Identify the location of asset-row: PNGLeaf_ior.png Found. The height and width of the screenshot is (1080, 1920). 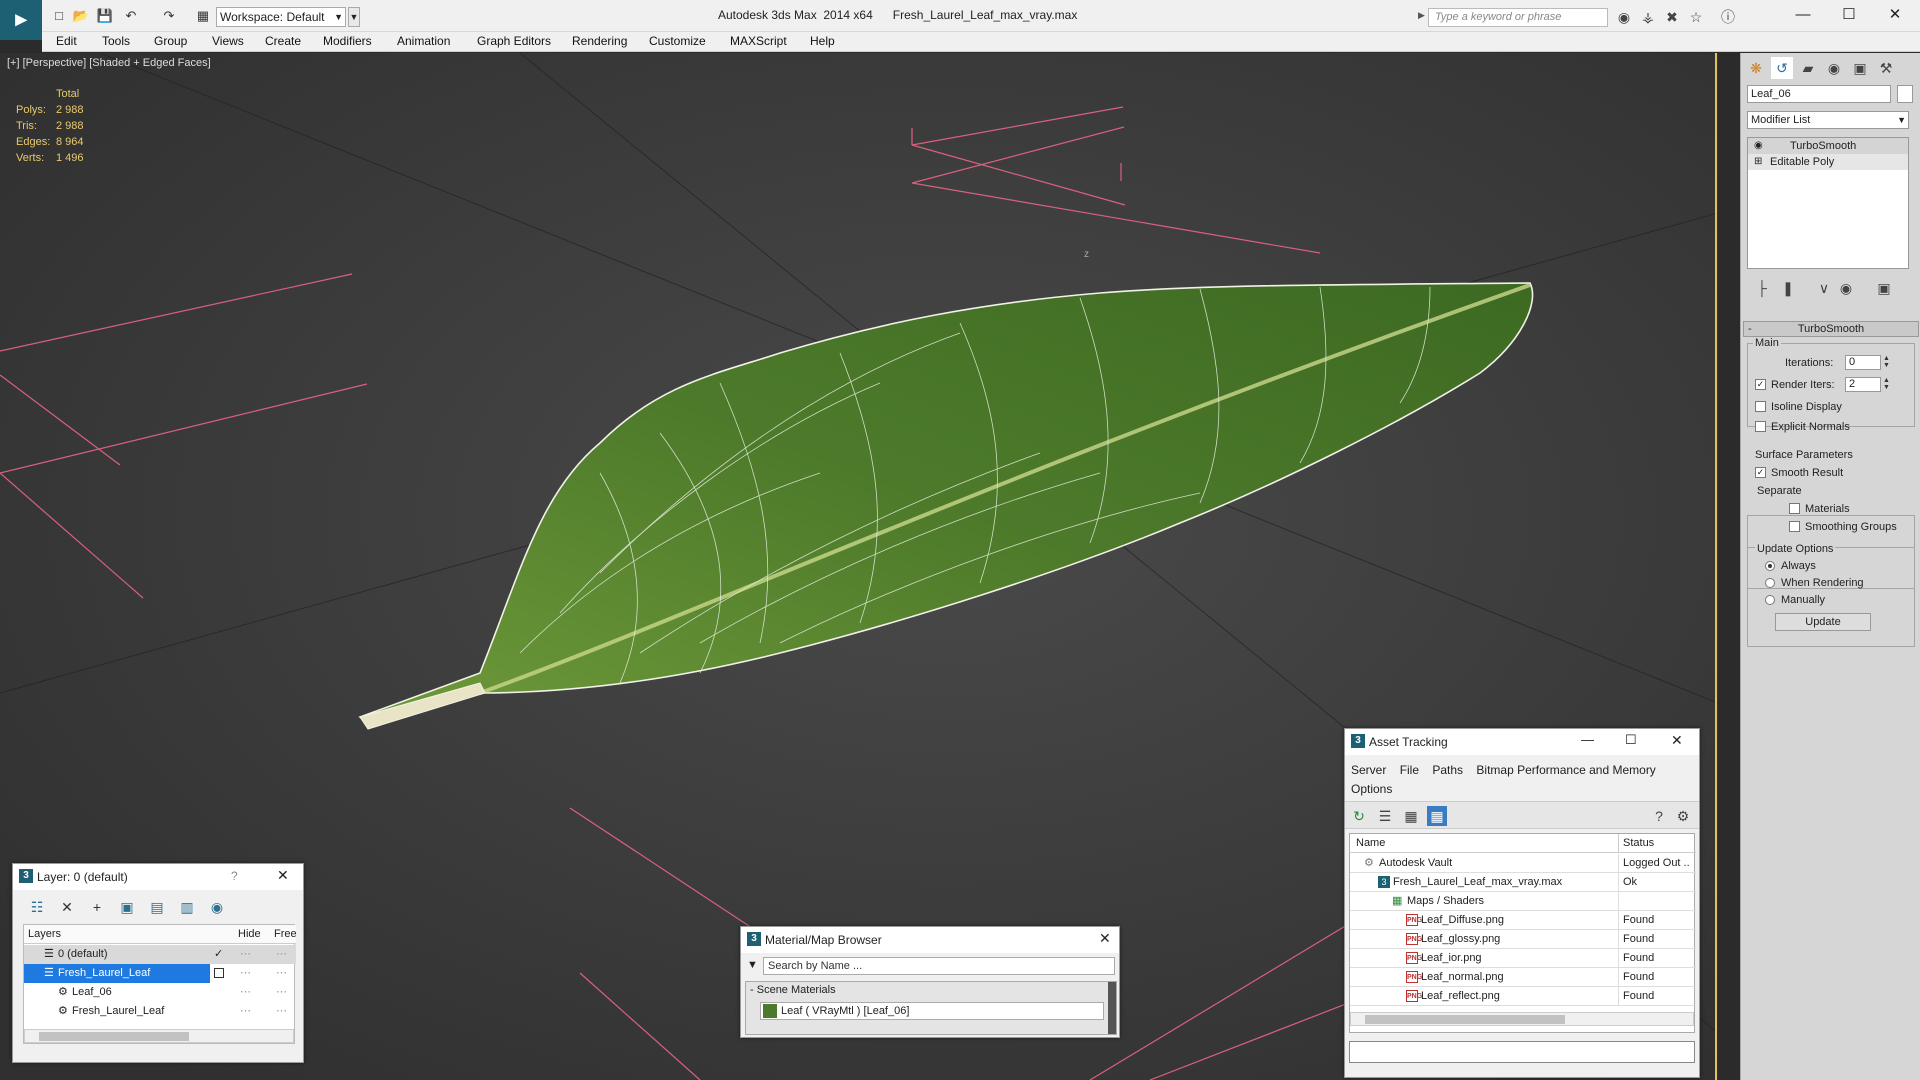
(1523, 958).